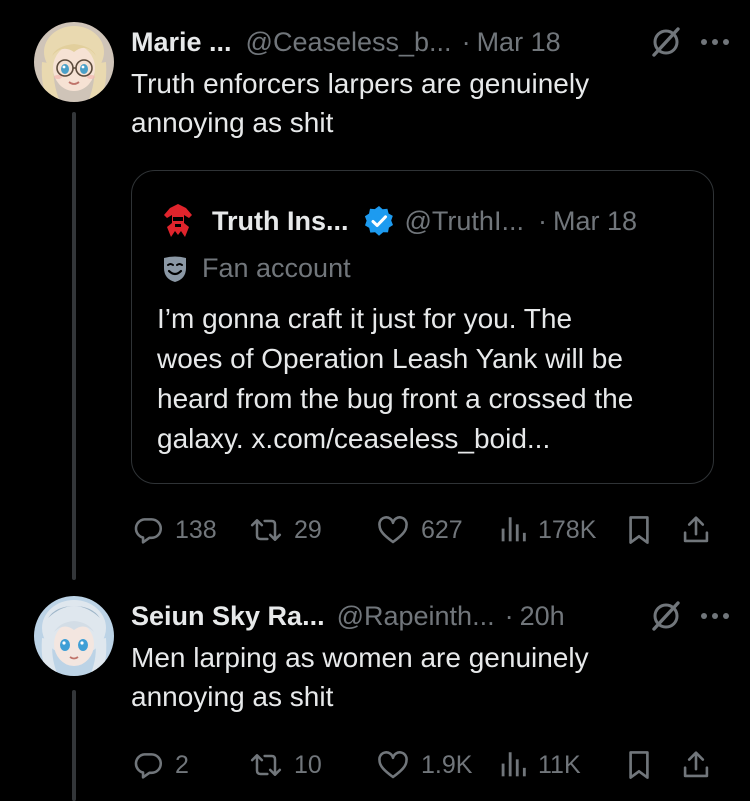 The width and height of the screenshot is (750, 801). I want to click on timestamp: Mar 18, so click(519, 42).